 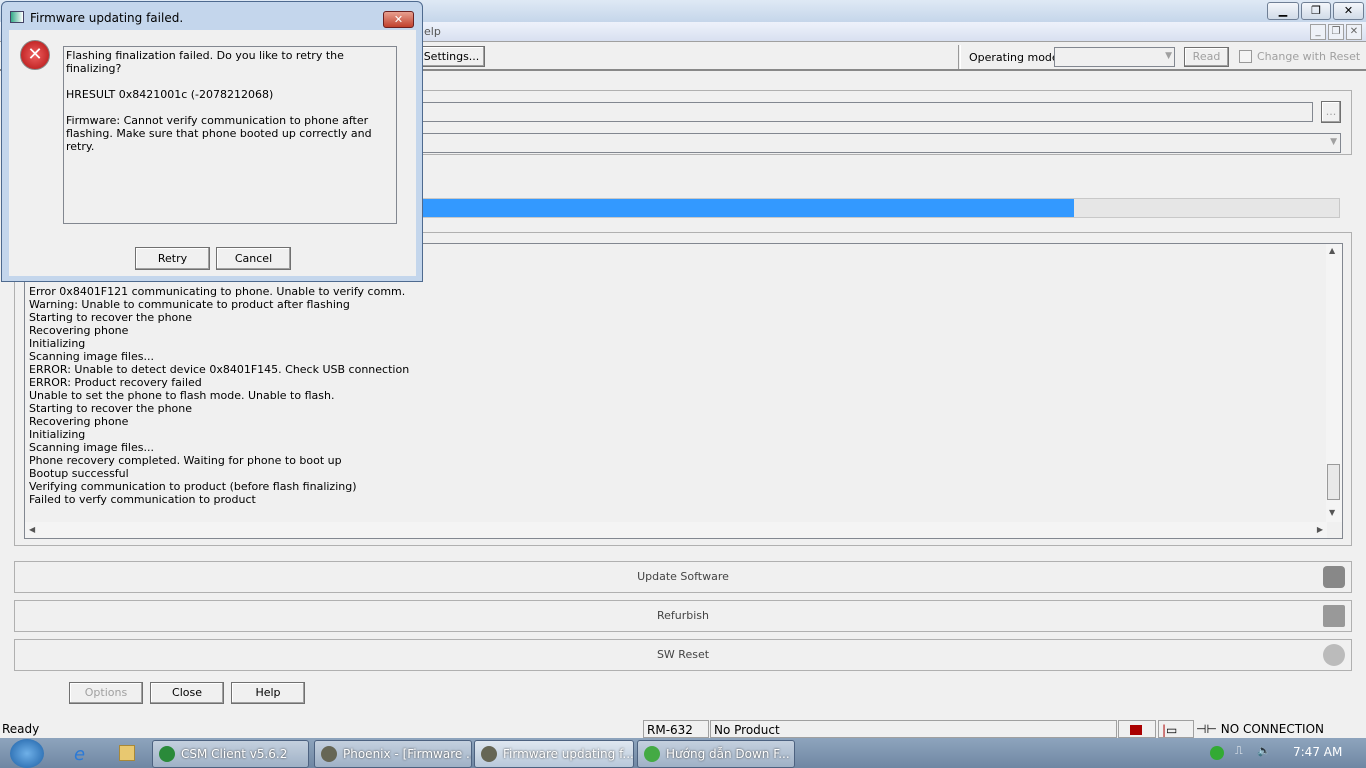 What do you see at coordinates (1320, 529) in the screenshot?
I see `scroll-right-arrow: ▶` at bounding box center [1320, 529].